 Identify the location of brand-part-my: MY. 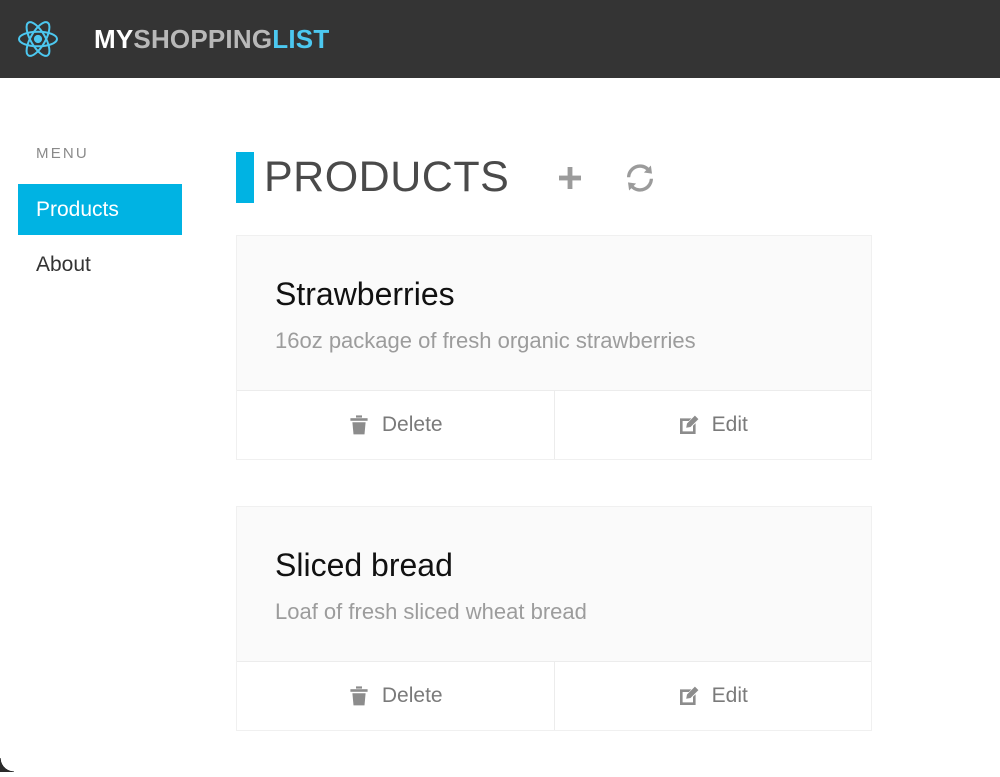
(114, 39).